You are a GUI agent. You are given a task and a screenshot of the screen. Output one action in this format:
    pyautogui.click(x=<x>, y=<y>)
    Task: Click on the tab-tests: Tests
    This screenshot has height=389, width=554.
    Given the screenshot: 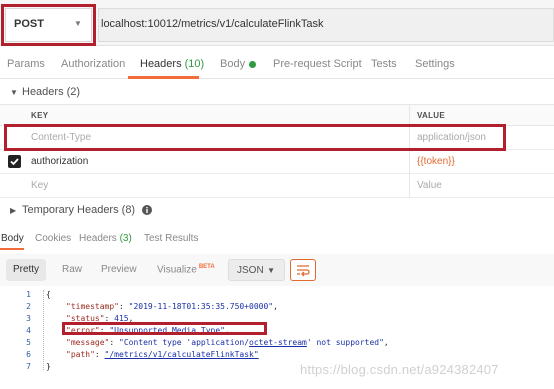 What is the action you would take?
    pyautogui.click(x=384, y=64)
    